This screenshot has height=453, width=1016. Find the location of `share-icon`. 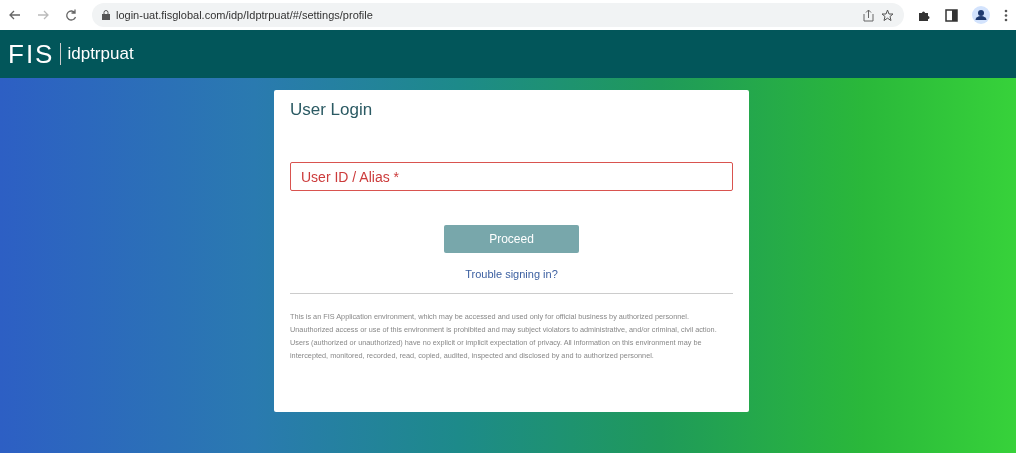

share-icon is located at coordinates (868, 15).